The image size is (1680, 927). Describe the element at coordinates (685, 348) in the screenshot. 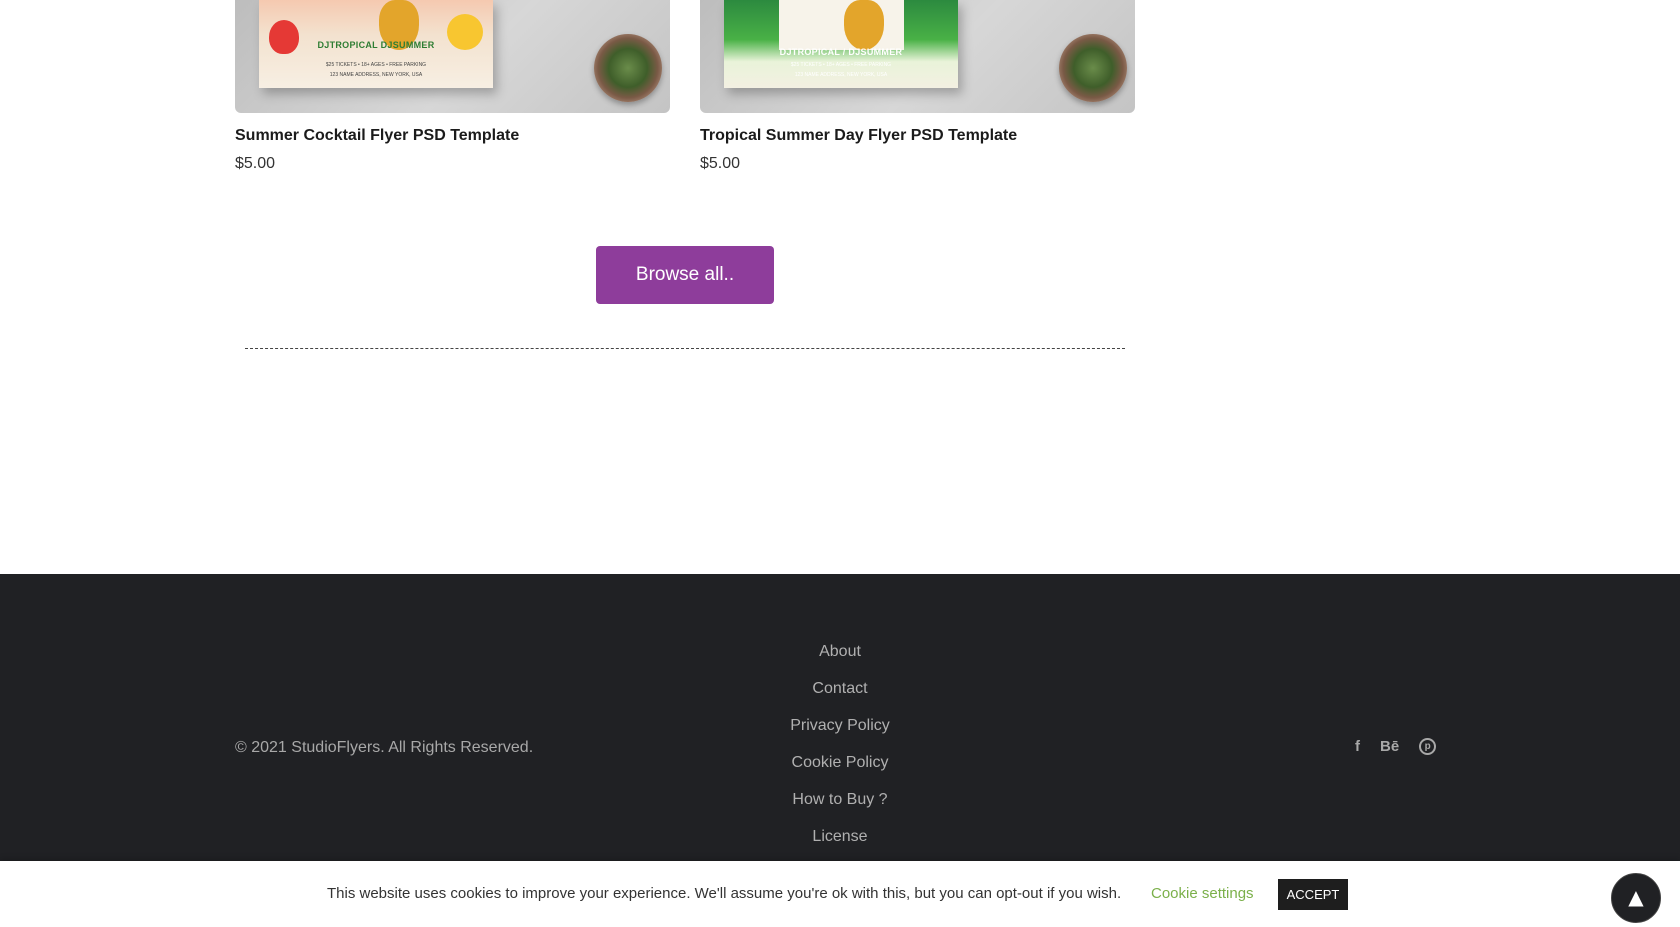

I see `section-divider` at that location.